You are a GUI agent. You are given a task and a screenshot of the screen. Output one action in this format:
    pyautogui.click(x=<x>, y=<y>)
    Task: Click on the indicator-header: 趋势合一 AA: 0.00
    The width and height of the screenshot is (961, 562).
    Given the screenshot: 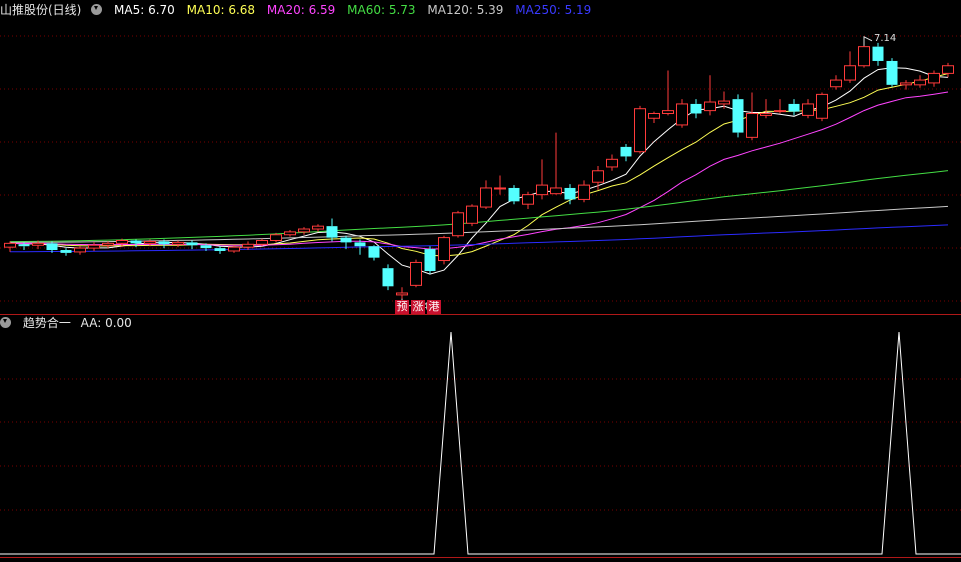 What is the action you would take?
    pyautogui.click(x=70, y=323)
    